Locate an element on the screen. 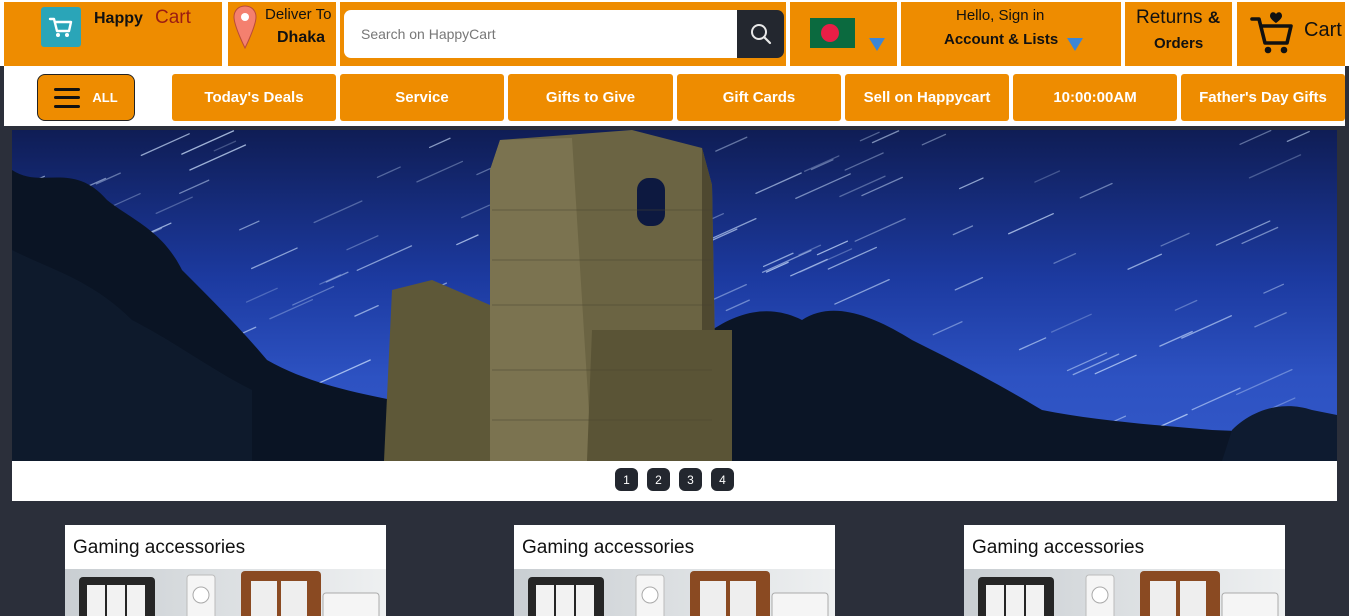  nav-sell-on-happycart: Sell on Happycart is located at coordinates (927, 97).